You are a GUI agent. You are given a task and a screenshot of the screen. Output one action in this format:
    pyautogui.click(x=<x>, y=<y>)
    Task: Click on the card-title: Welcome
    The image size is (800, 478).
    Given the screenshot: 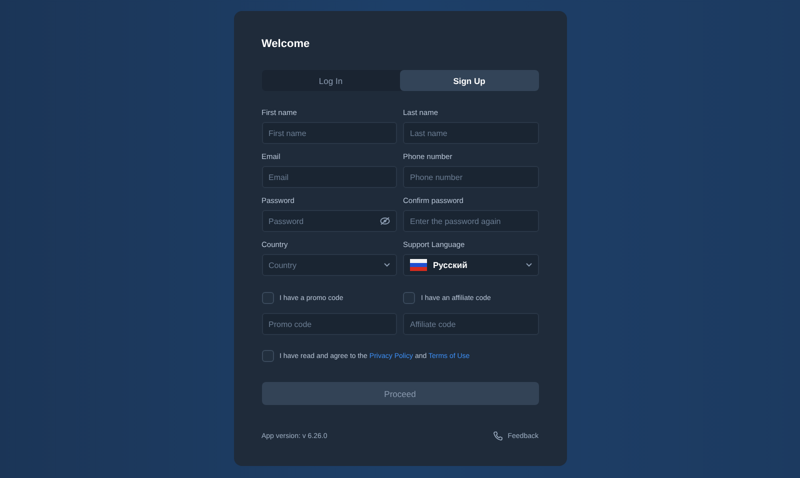 What is the action you would take?
    pyautogui.click(x=286, y=44)
    